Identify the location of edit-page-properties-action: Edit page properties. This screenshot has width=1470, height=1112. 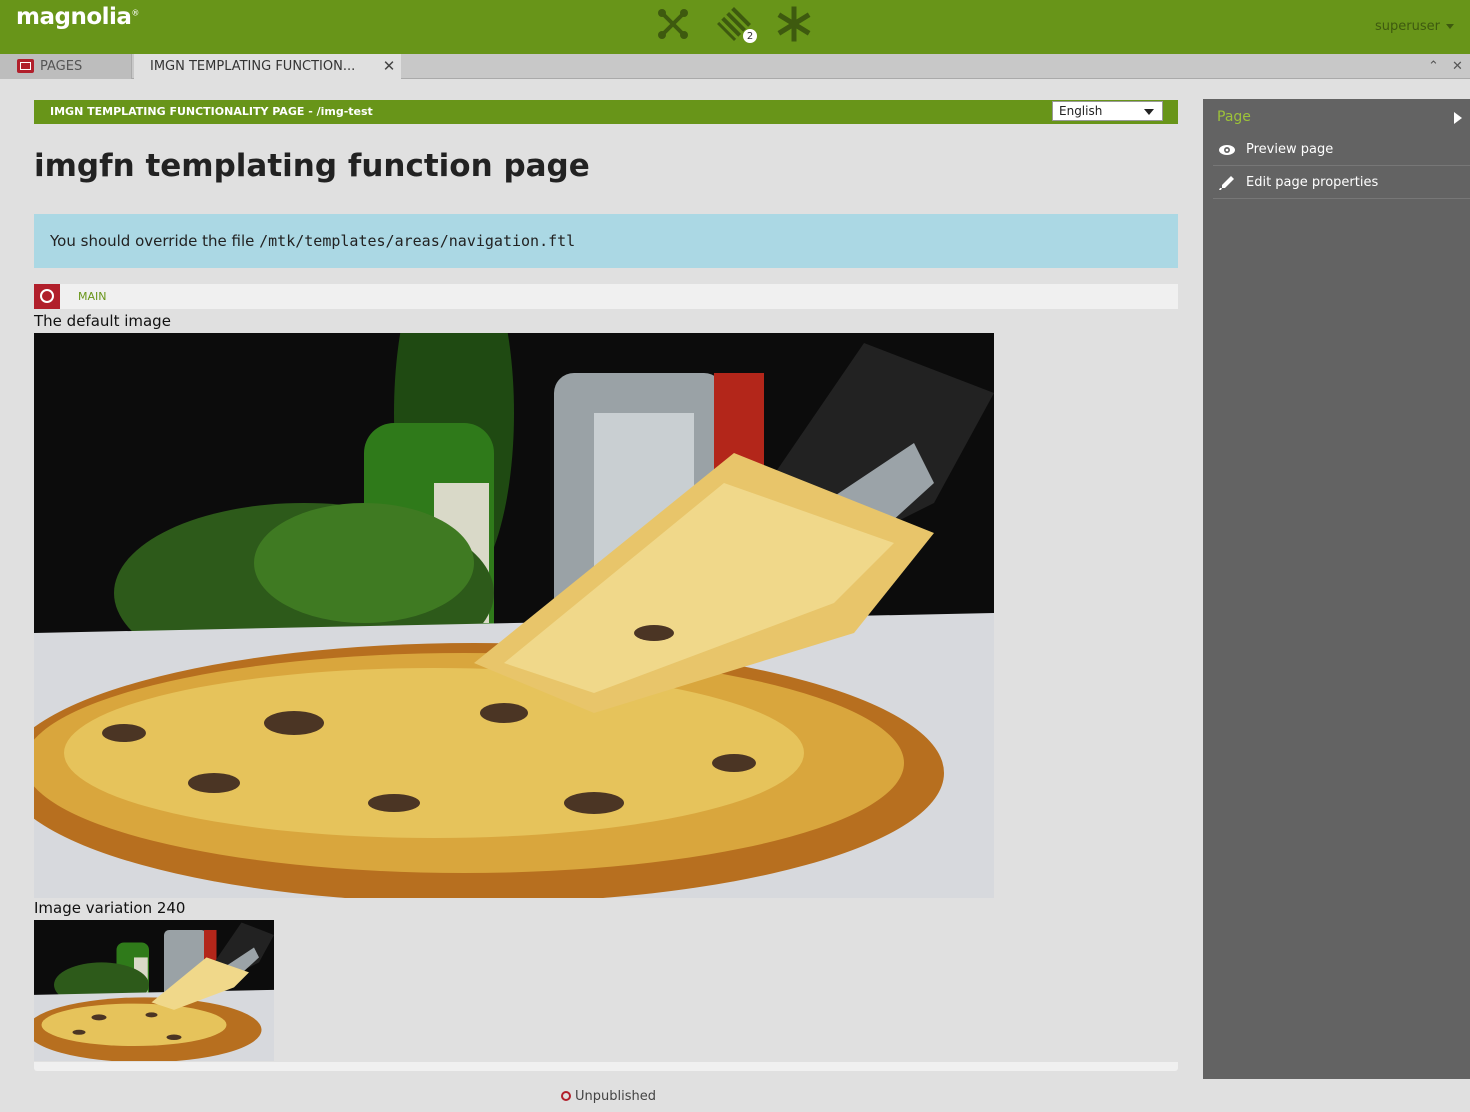
(1341, 182).